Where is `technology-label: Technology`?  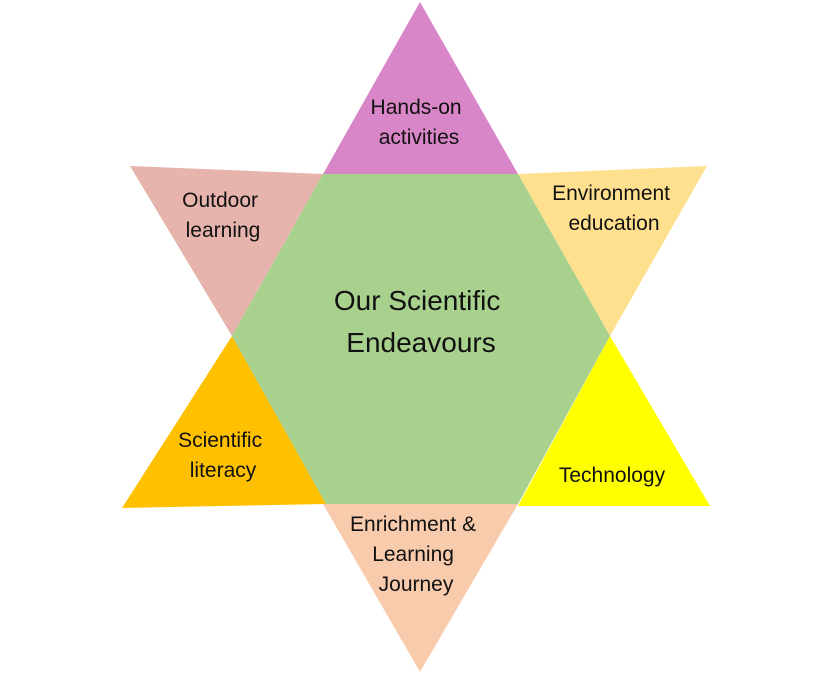 technology-label: Technology is located at coordinates (612, 475).